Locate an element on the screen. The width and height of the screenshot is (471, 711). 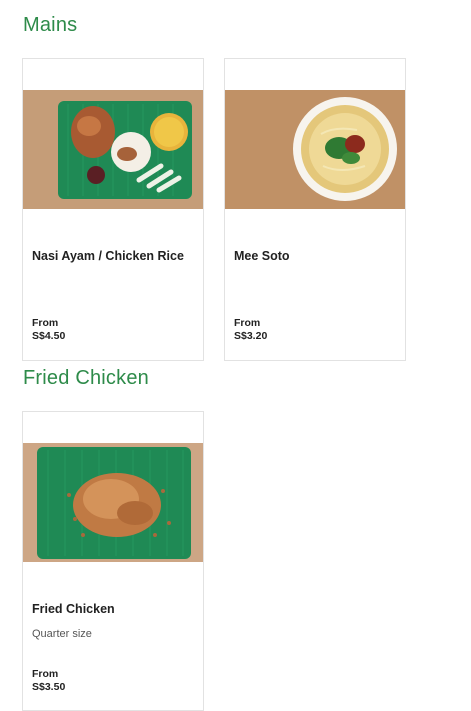
menu-item-price: S$3.50 is located at coordinates (49, 687).